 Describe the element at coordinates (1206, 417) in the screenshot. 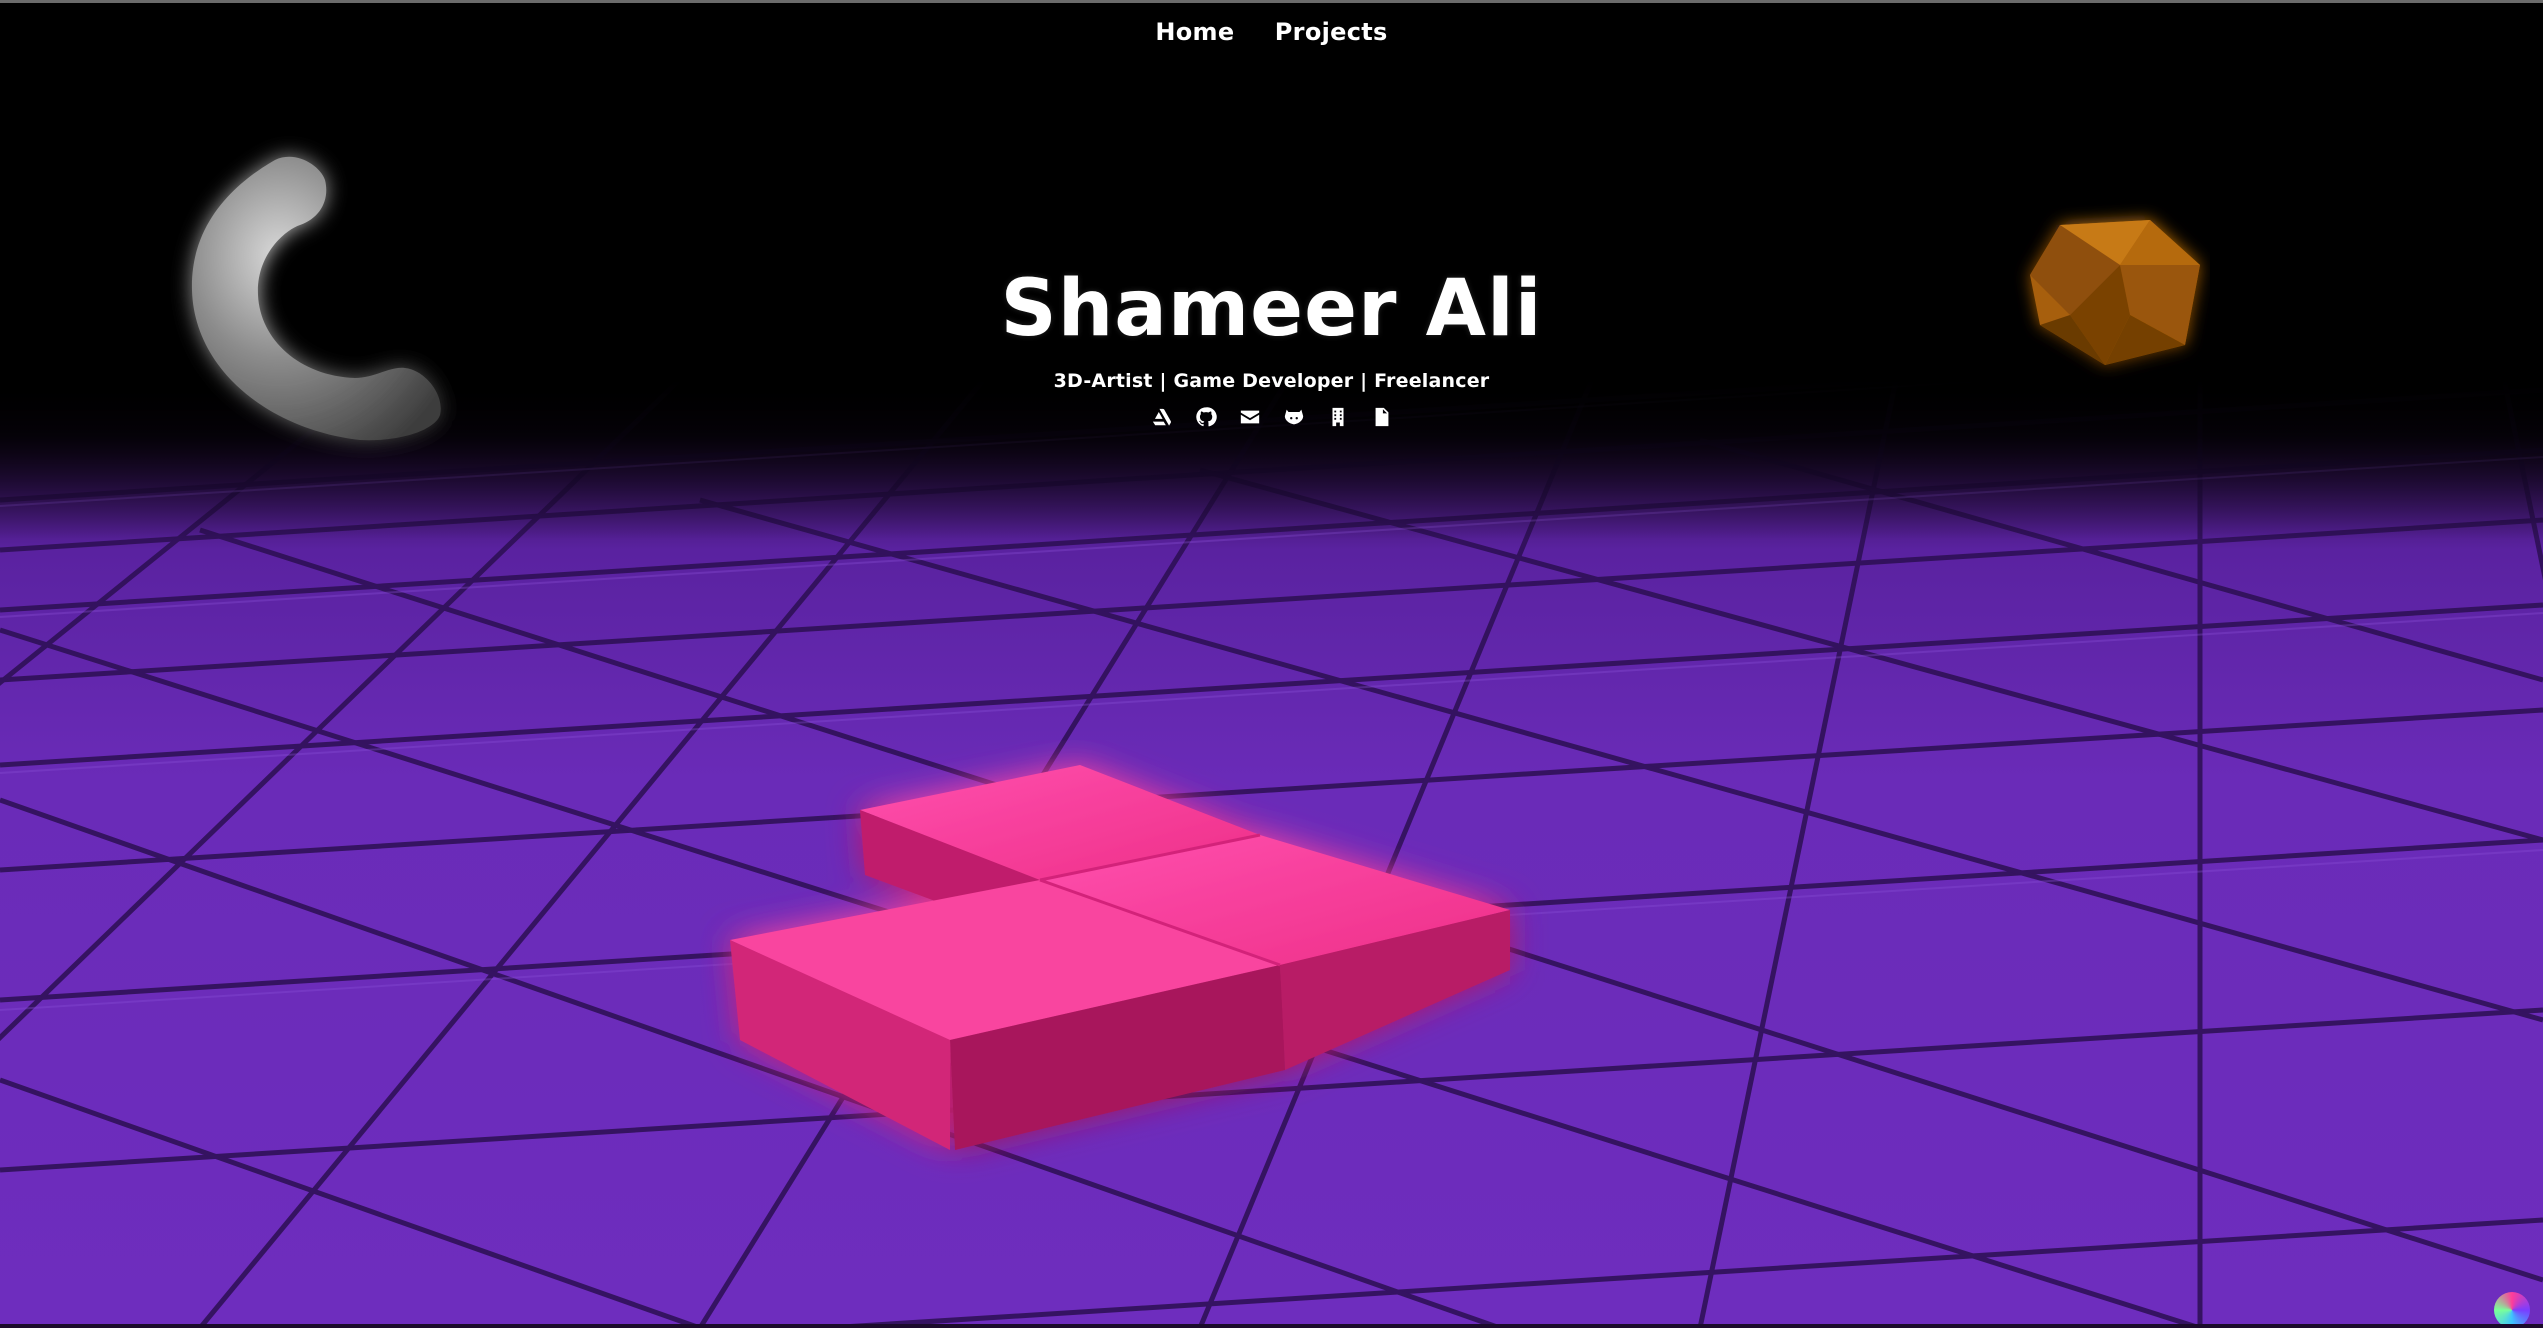

I see `github-icon` at that location.